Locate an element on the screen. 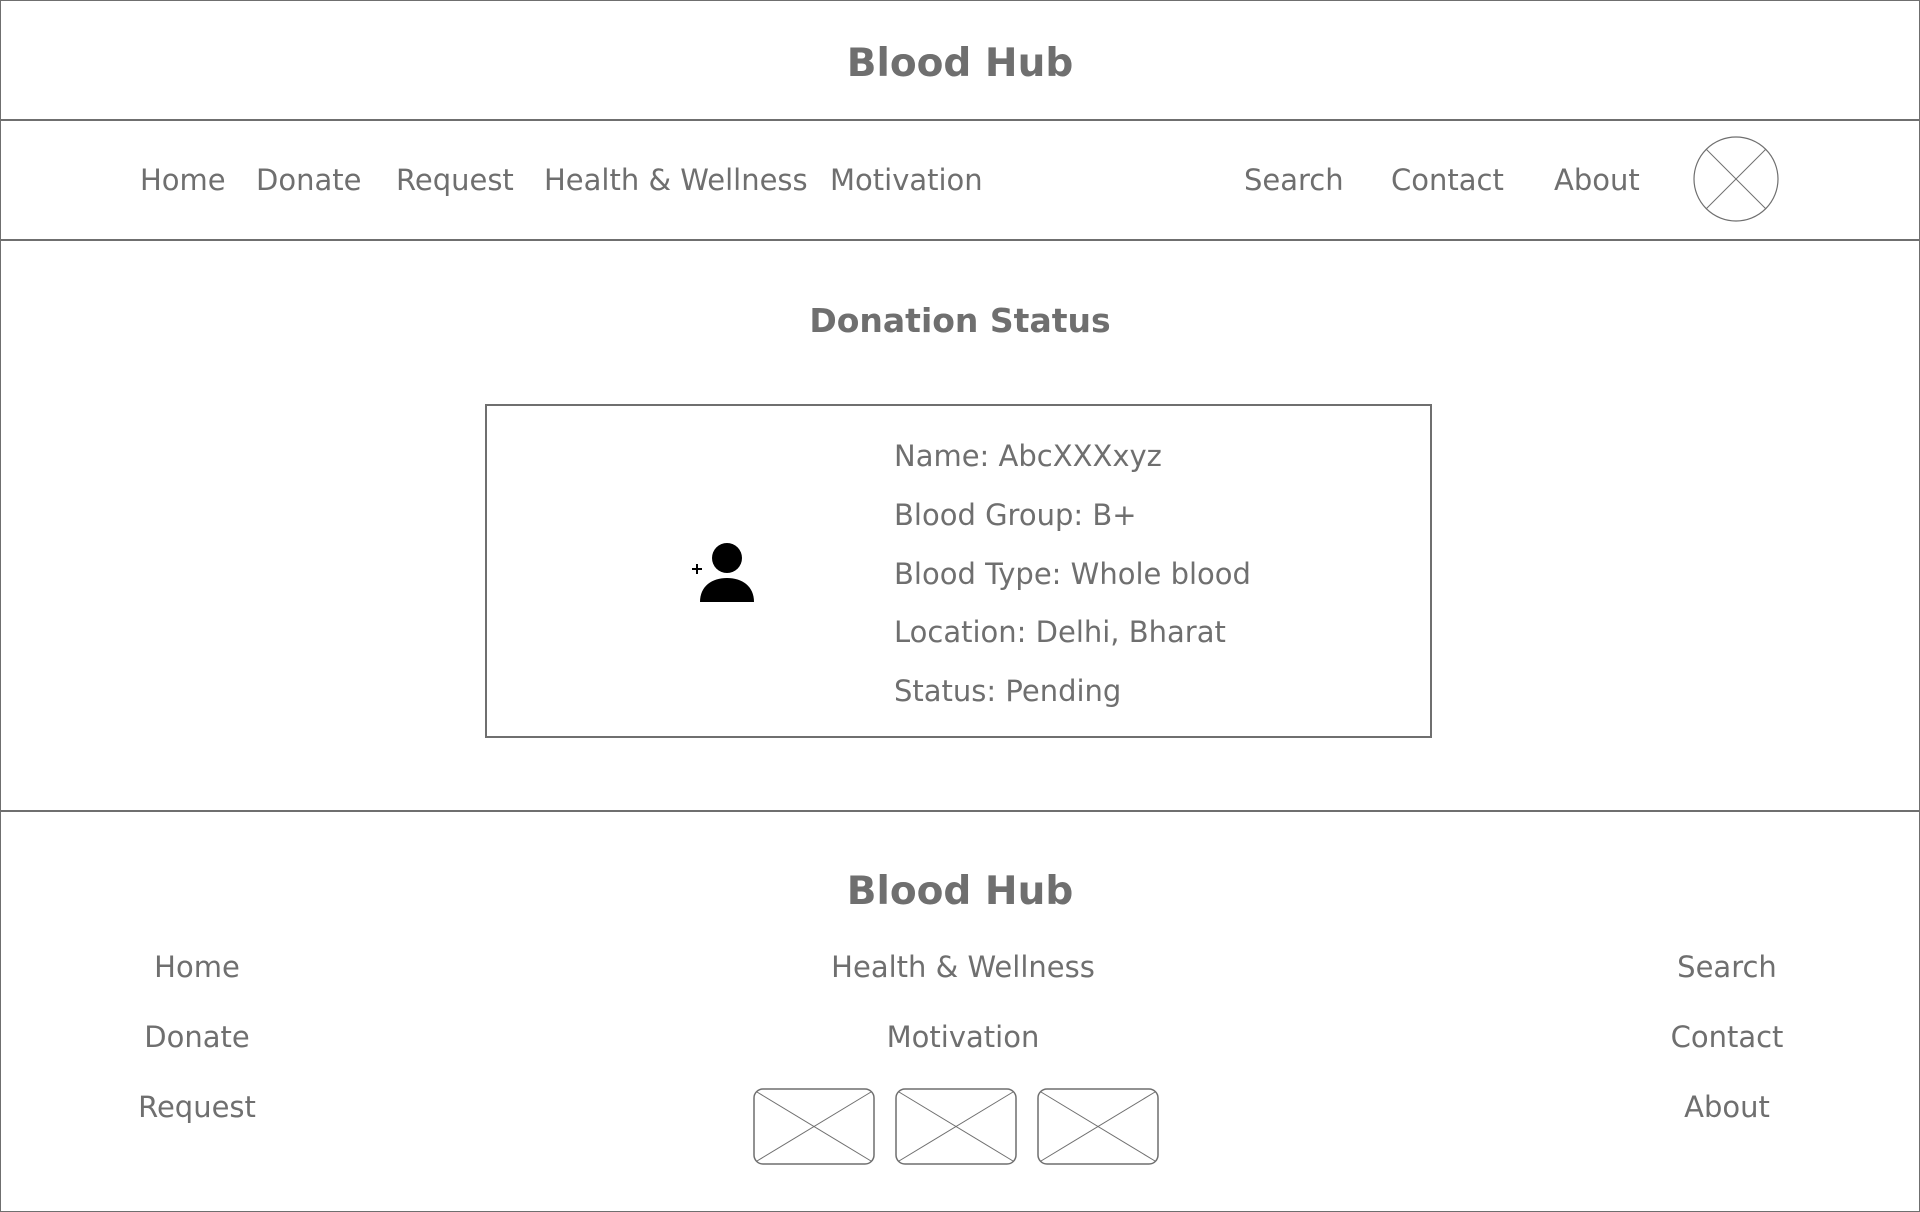  donor-location: Location: Delhi, Bharat is located at coordinates (1060, 632).